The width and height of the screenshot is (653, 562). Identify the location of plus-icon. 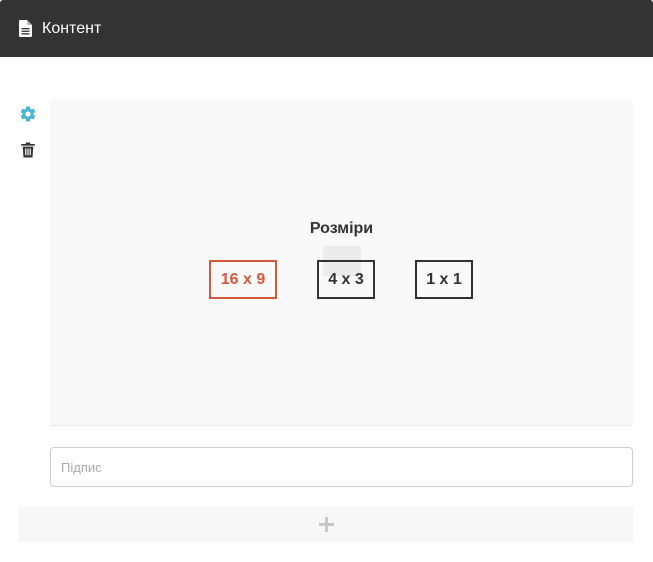
(326, 524).